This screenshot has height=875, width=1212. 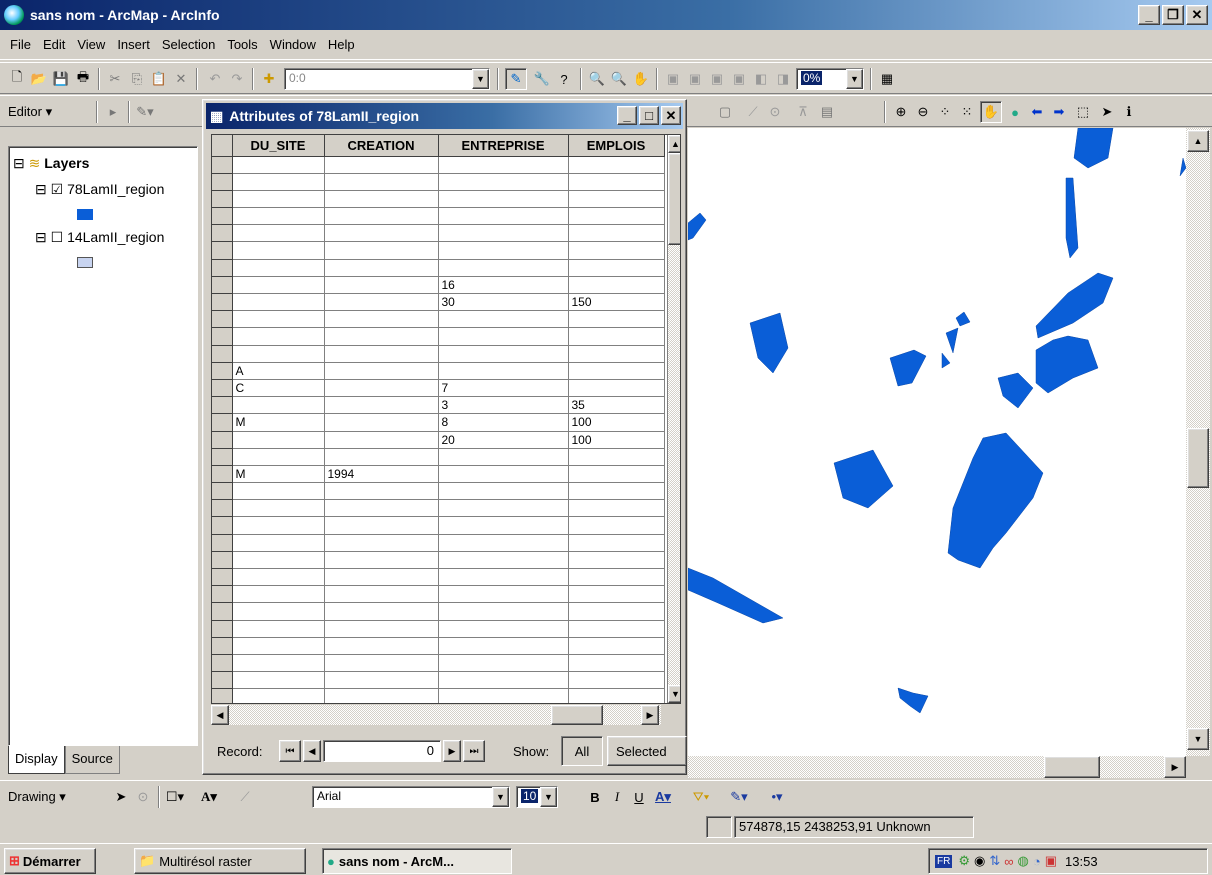 What do you see at coordinates (649, 115) in the screenshot?
I see `attr-maximize-button: □` at bounding box center [649, 115].